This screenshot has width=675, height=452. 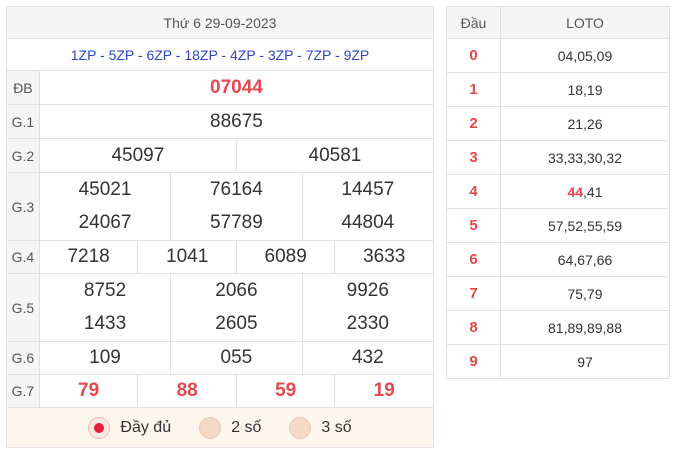 I want to click on loto-rest: 64,67,66, so click(x=585, y=259).